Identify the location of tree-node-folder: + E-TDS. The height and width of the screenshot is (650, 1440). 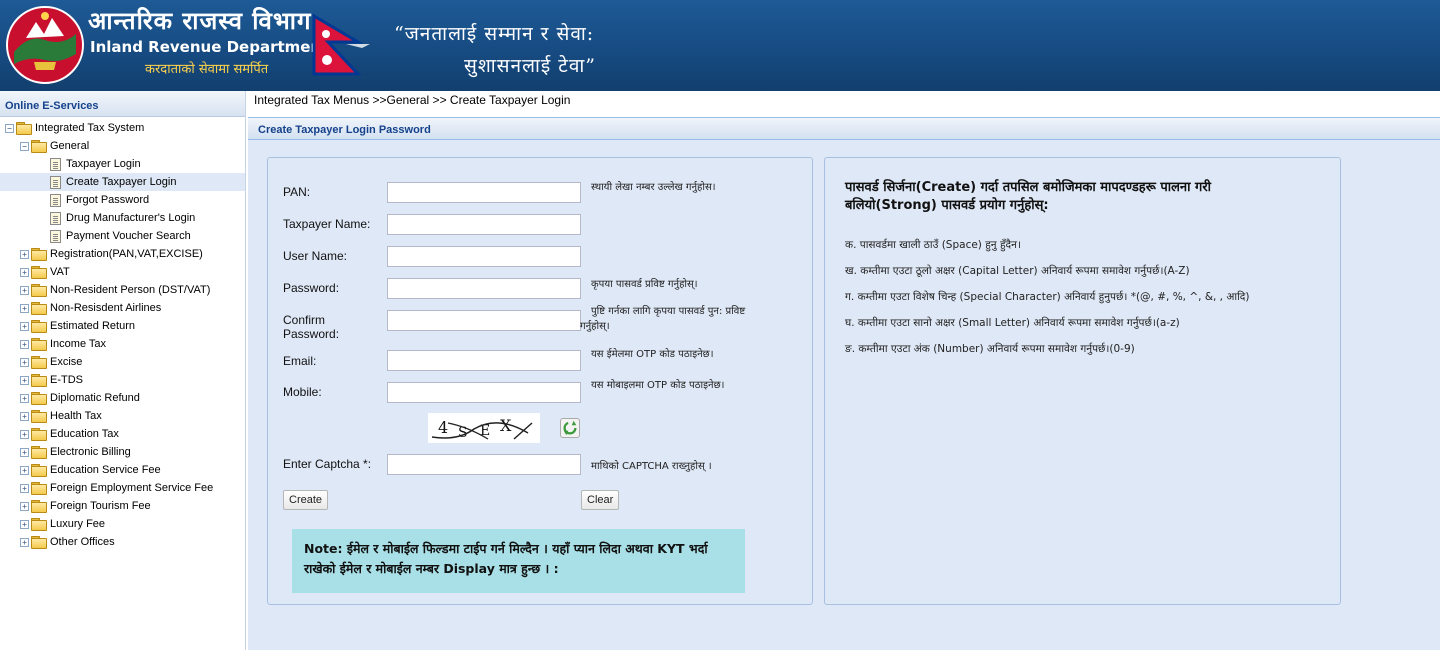
(51, 380).